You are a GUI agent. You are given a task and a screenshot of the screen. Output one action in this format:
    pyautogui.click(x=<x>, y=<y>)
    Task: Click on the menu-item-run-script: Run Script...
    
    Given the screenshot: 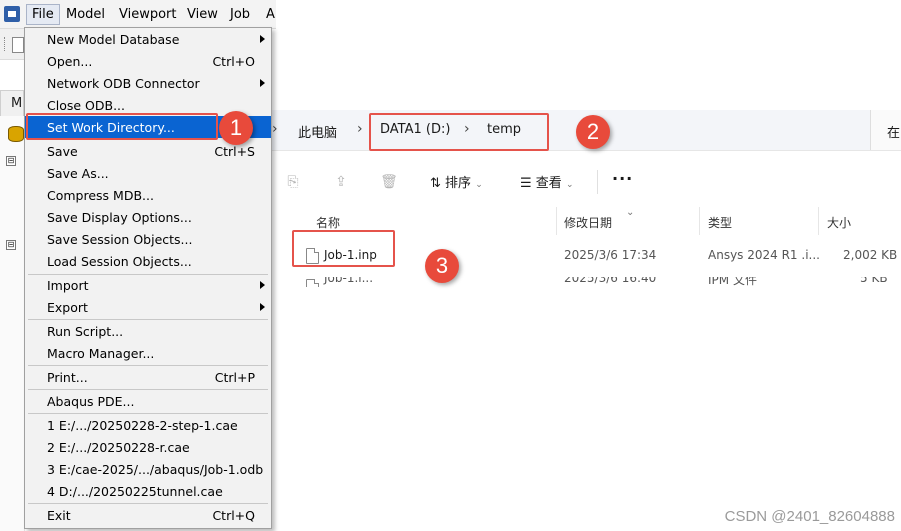 What is the action you would take?
    pyautogui.click(x=148, y=331)
    